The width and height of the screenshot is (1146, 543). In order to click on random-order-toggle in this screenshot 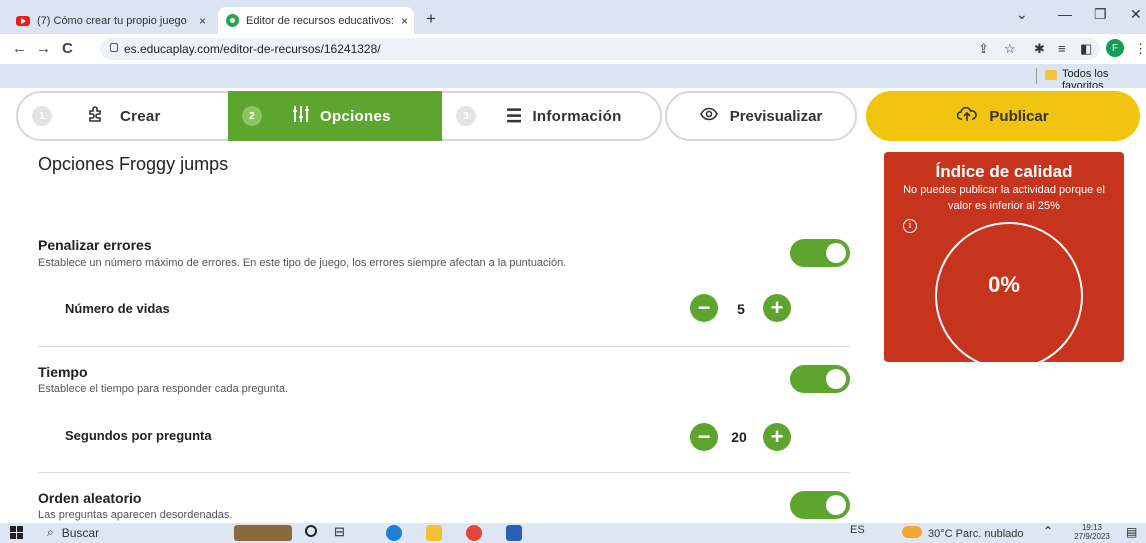, I will do `click(820, 505)`.